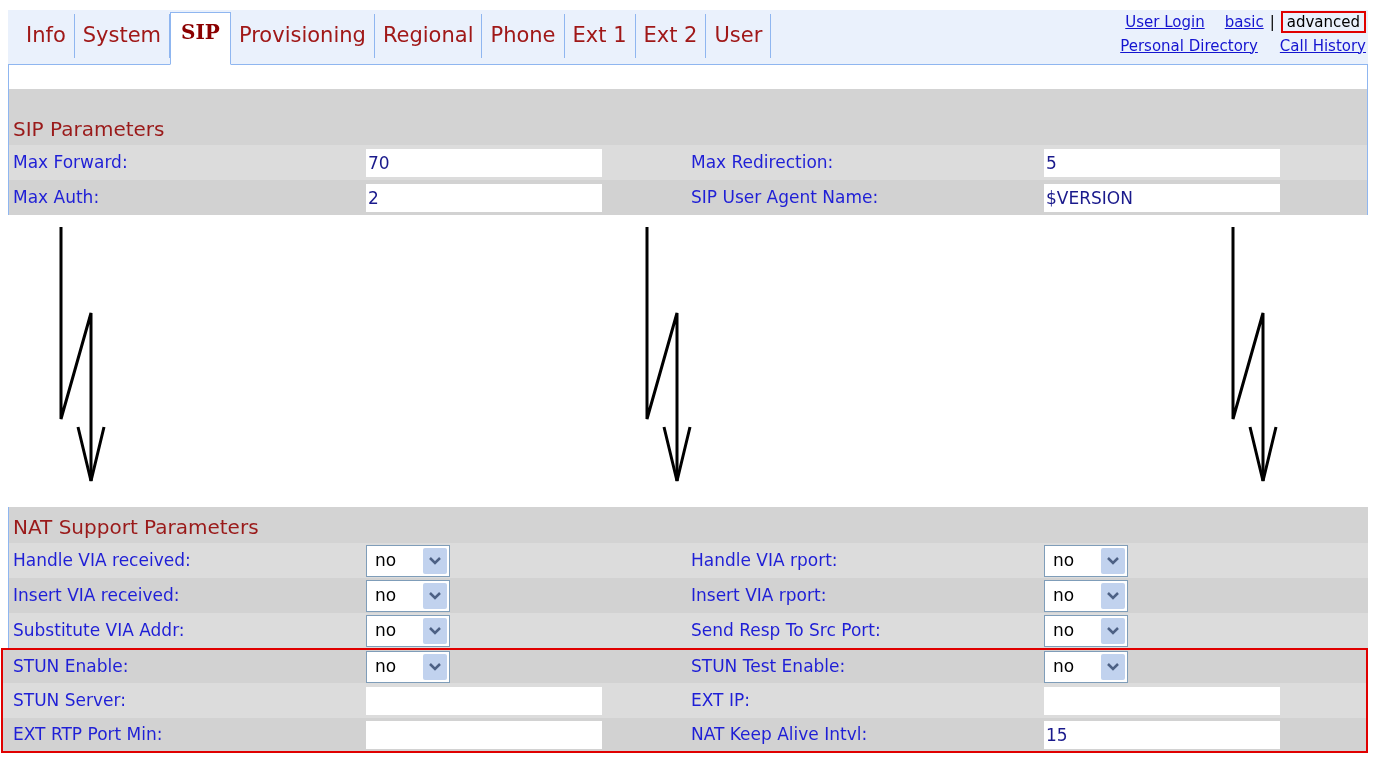 This screenshot has width=1386, height=759. Describe the element at coordinates (1162, 734) in the screenshot. I see `text-field: 15` at that location.